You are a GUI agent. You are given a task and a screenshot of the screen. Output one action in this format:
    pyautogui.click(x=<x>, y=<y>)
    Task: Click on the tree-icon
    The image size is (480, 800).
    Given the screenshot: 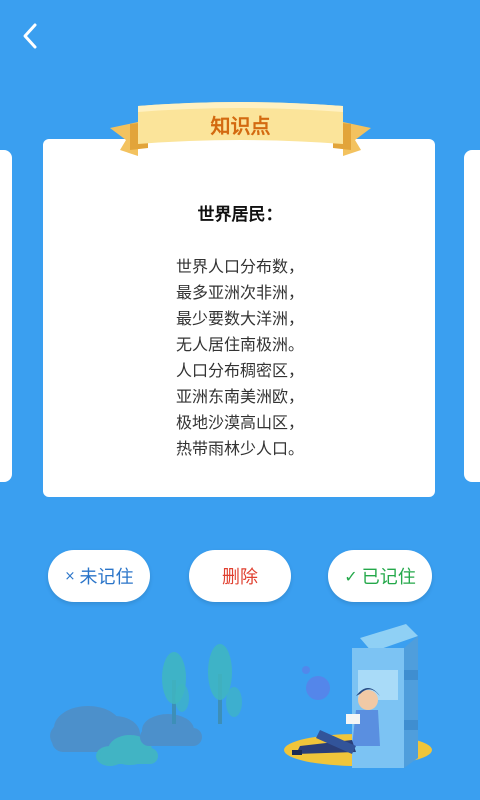 What is the action you would take?
    pyautogui.click(x=202, y=684)
    